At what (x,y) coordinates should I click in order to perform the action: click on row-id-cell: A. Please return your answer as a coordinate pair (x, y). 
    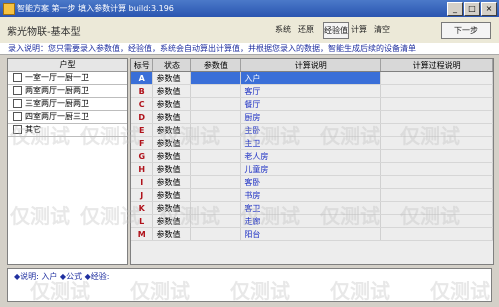
    Looking at the image, I should click on (142, 78).